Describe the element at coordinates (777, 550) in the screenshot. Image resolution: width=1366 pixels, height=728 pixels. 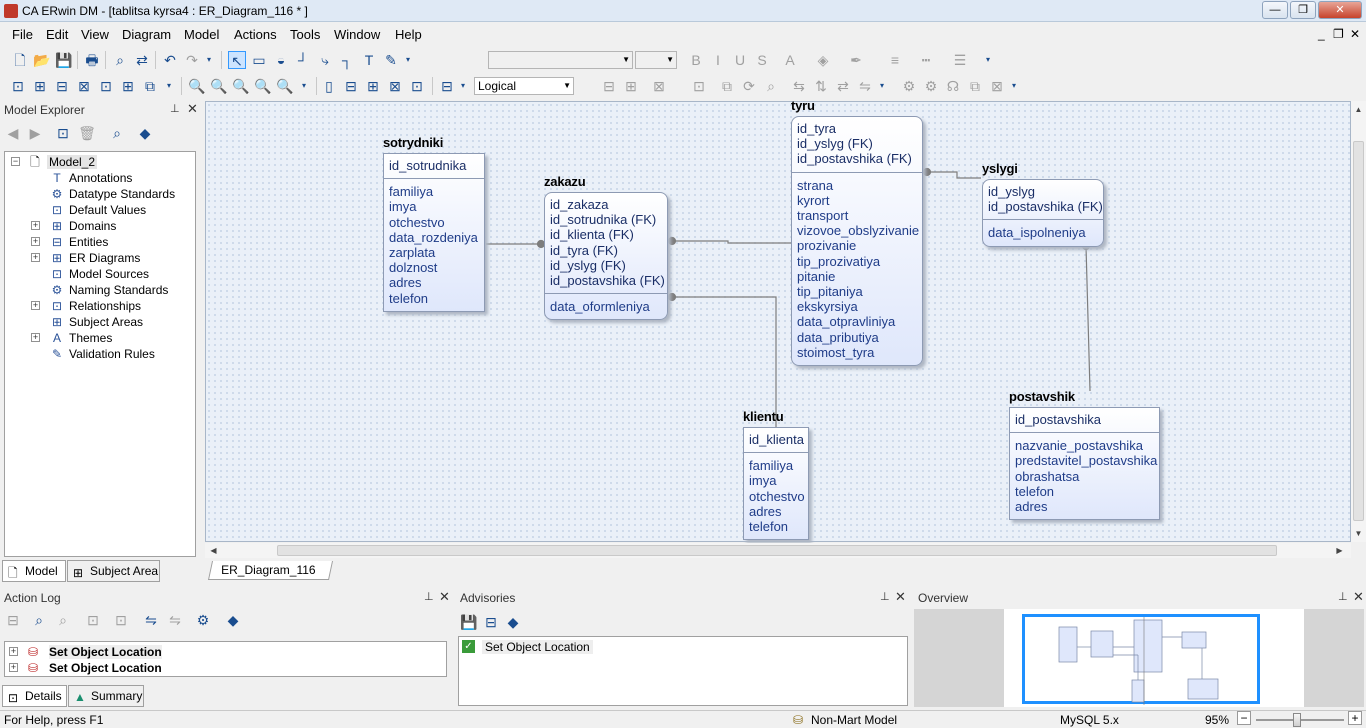
I see `horizontal-scroll-thumb` at that location.